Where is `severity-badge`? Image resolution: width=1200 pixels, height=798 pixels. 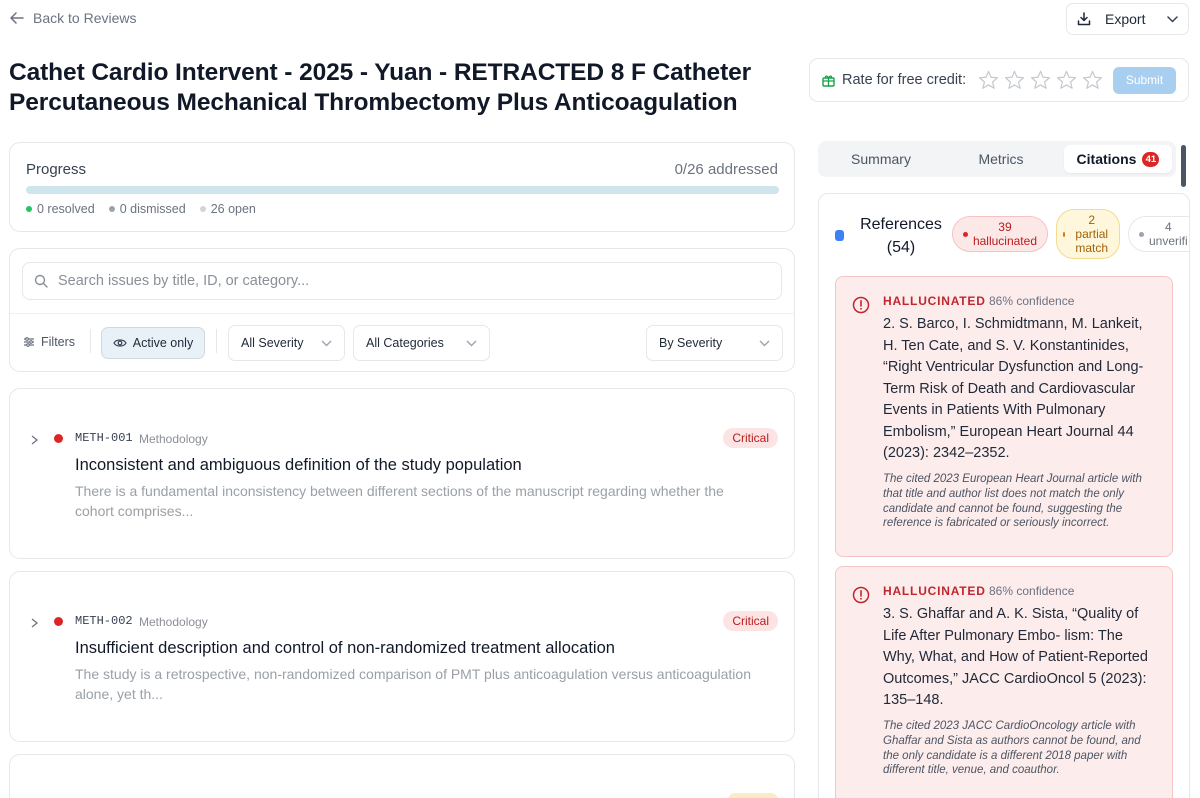 severity-badge is located at coordinates (753, 795).